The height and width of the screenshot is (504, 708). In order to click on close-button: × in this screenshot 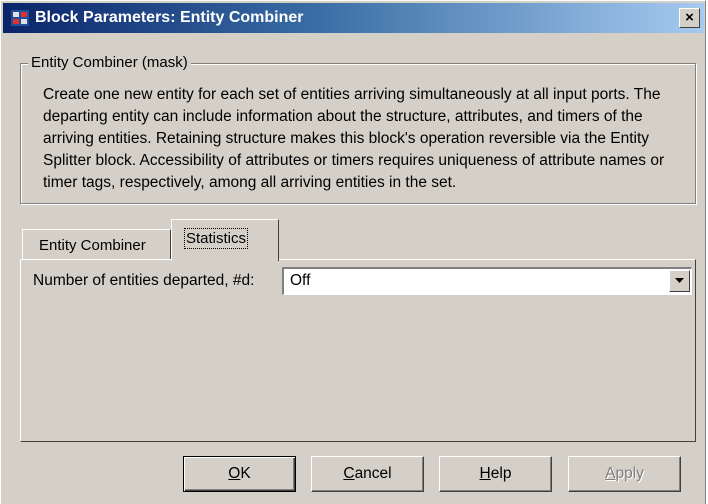, I will do `click(689, 18)`.